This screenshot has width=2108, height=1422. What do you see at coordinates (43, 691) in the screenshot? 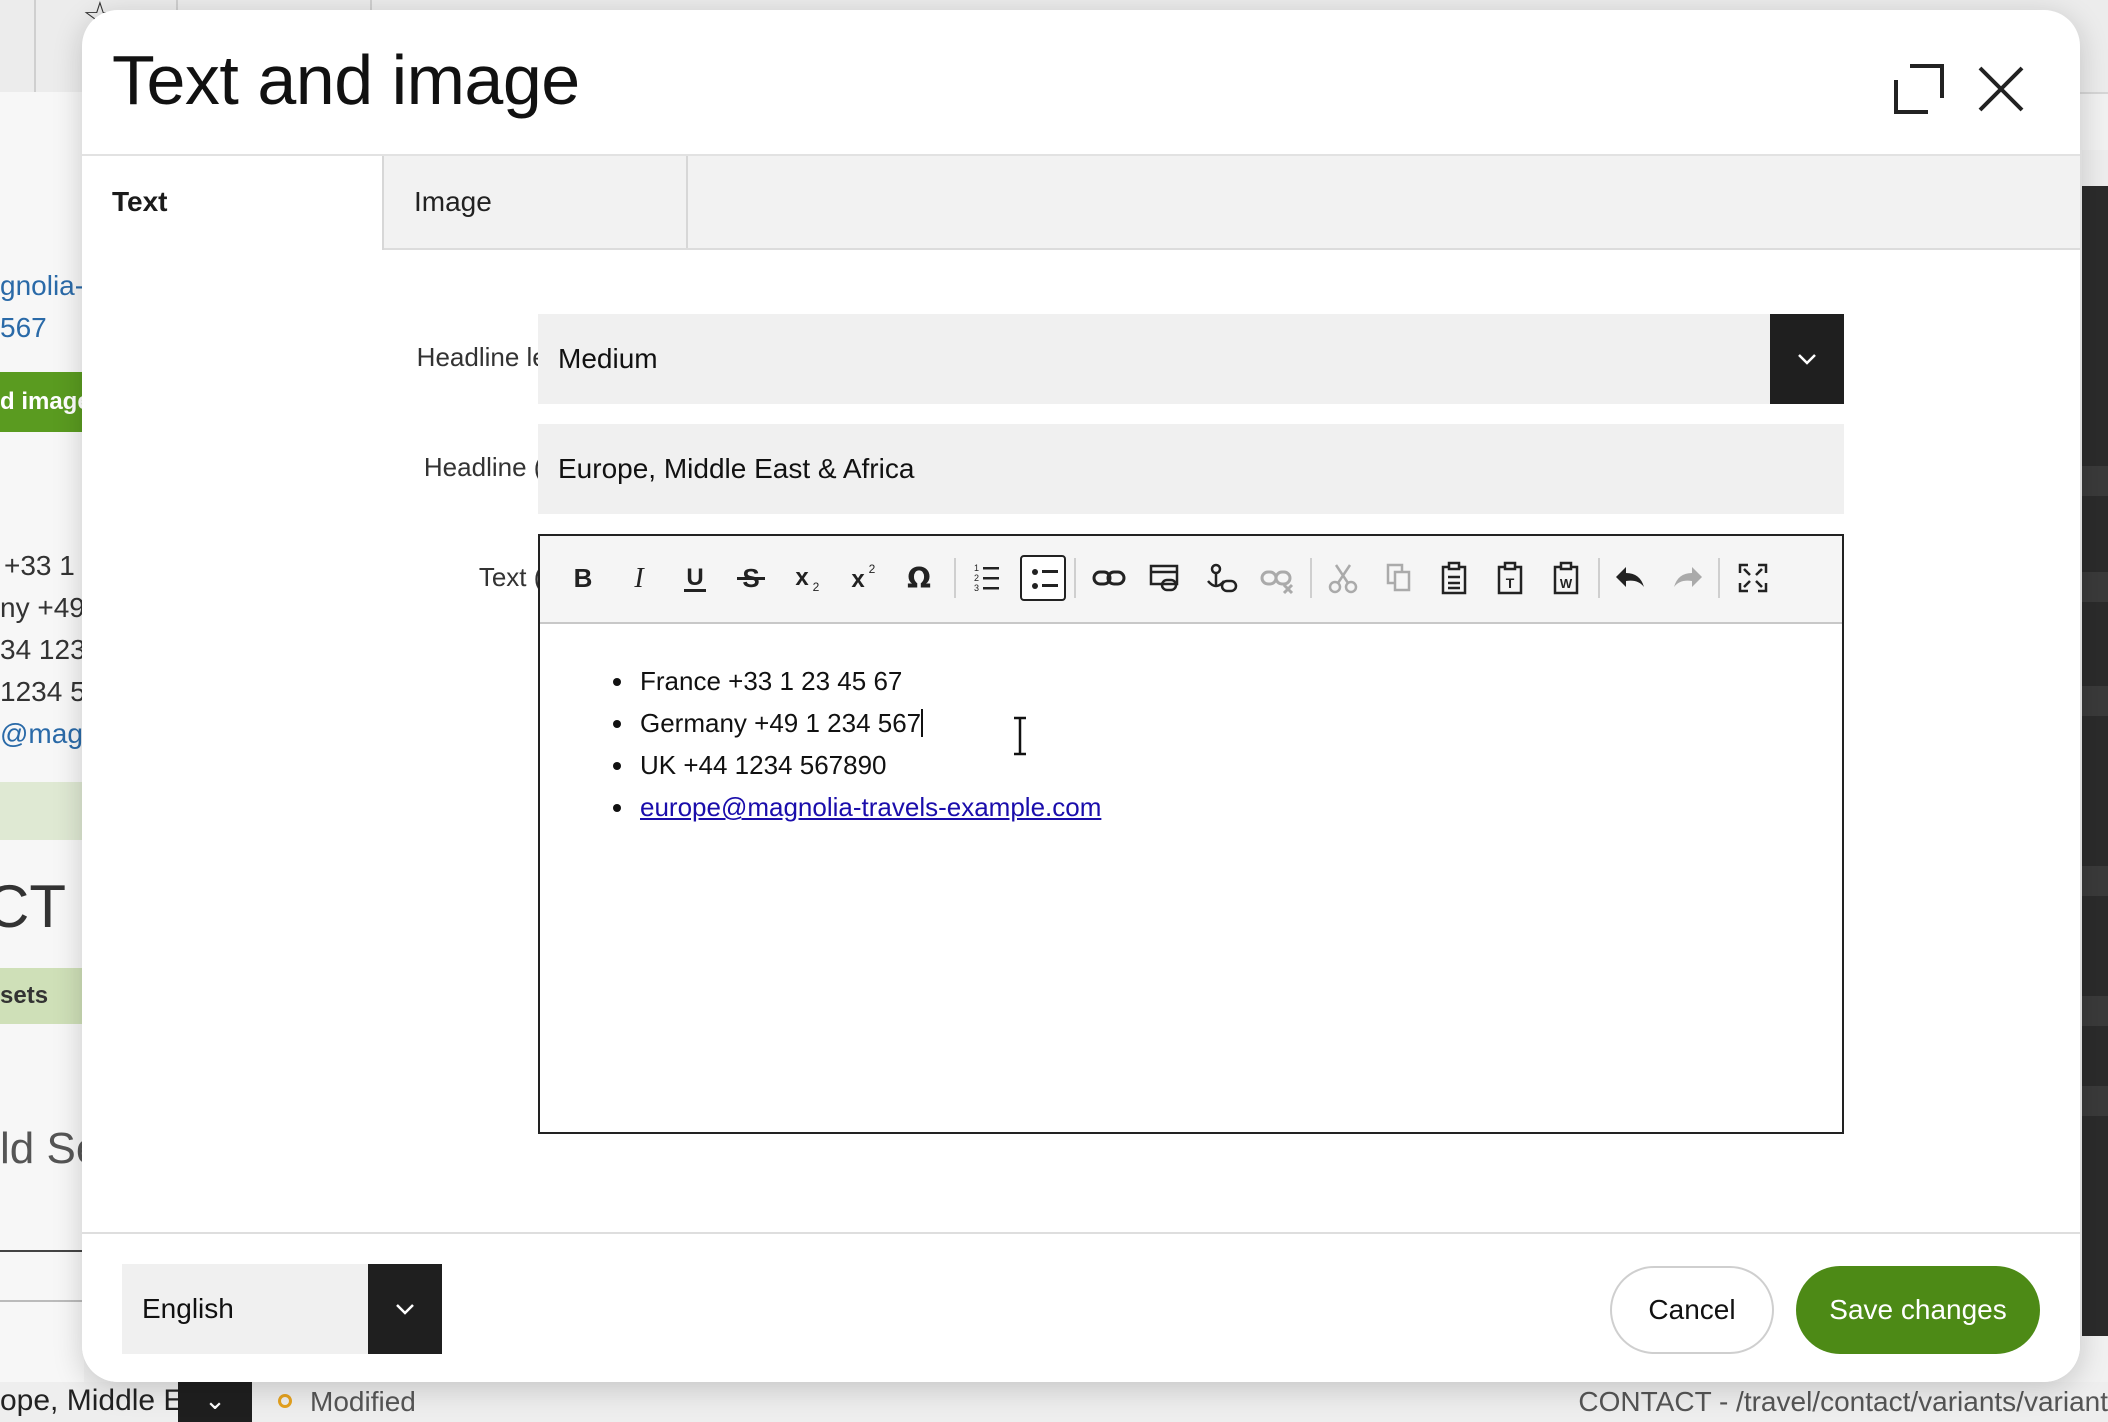
I see `background-text: 1234 5` at bounding box center [43, 691].